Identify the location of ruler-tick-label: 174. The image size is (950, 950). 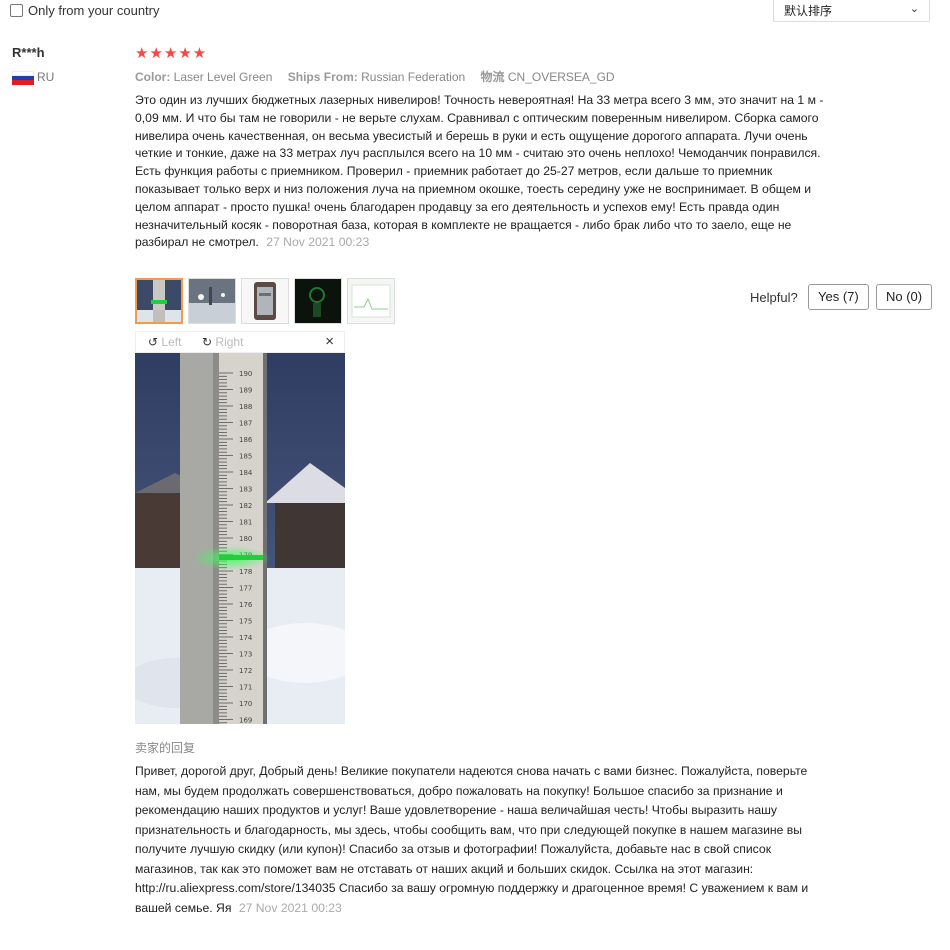
(246, 638).